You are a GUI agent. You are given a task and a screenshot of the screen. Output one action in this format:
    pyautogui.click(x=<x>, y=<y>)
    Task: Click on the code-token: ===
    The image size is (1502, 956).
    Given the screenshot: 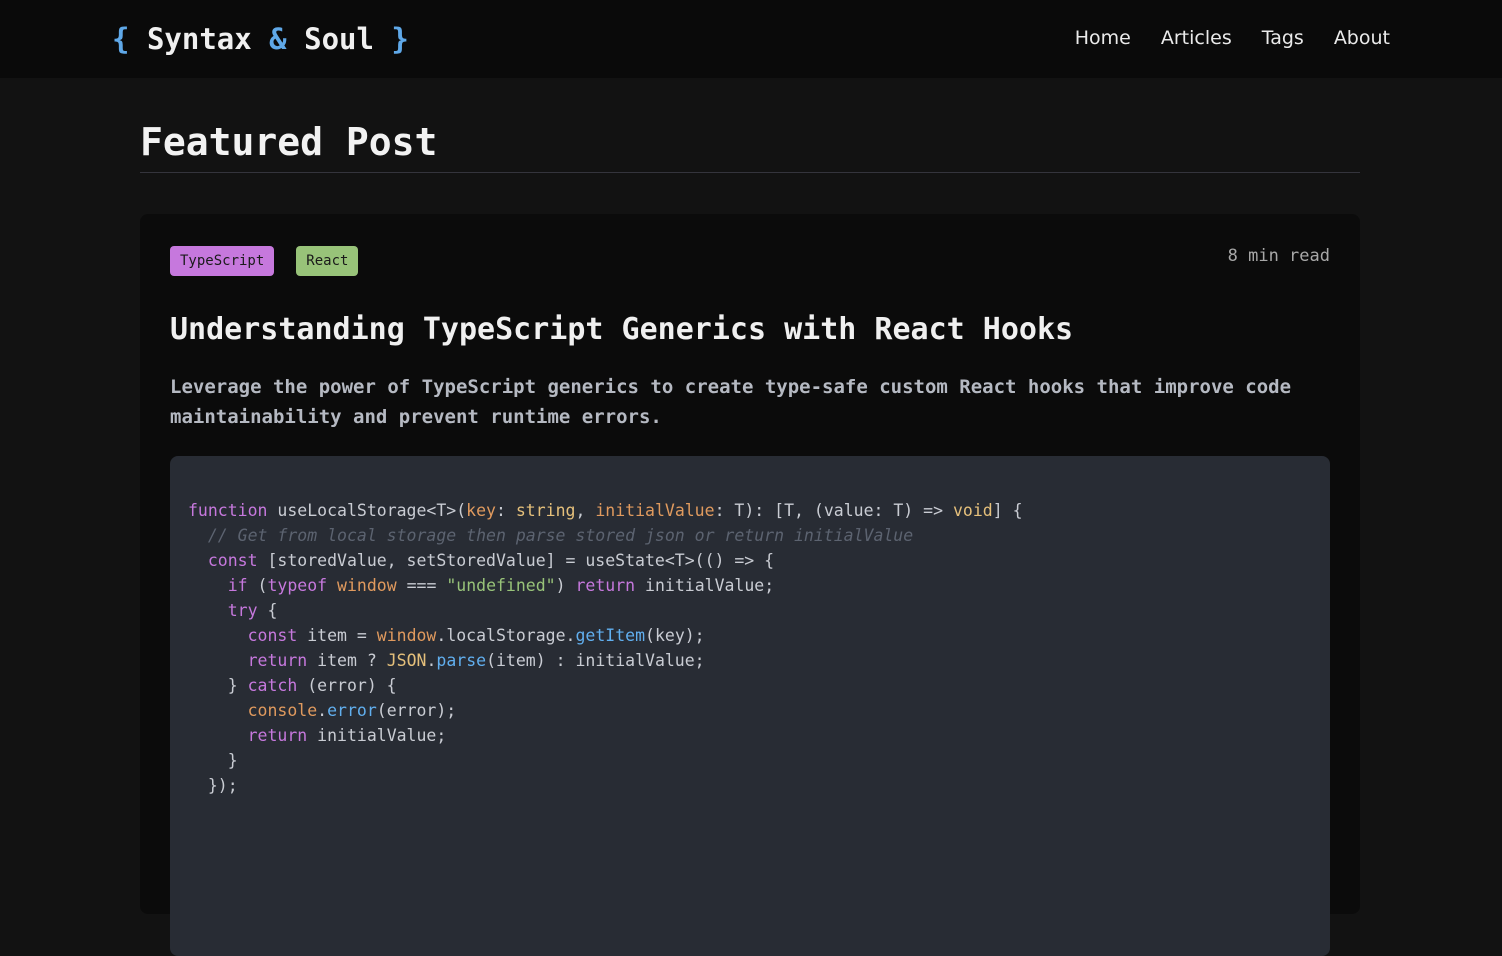 What is the action you would take?
    pyautogui.click(x=421, y=585)
    